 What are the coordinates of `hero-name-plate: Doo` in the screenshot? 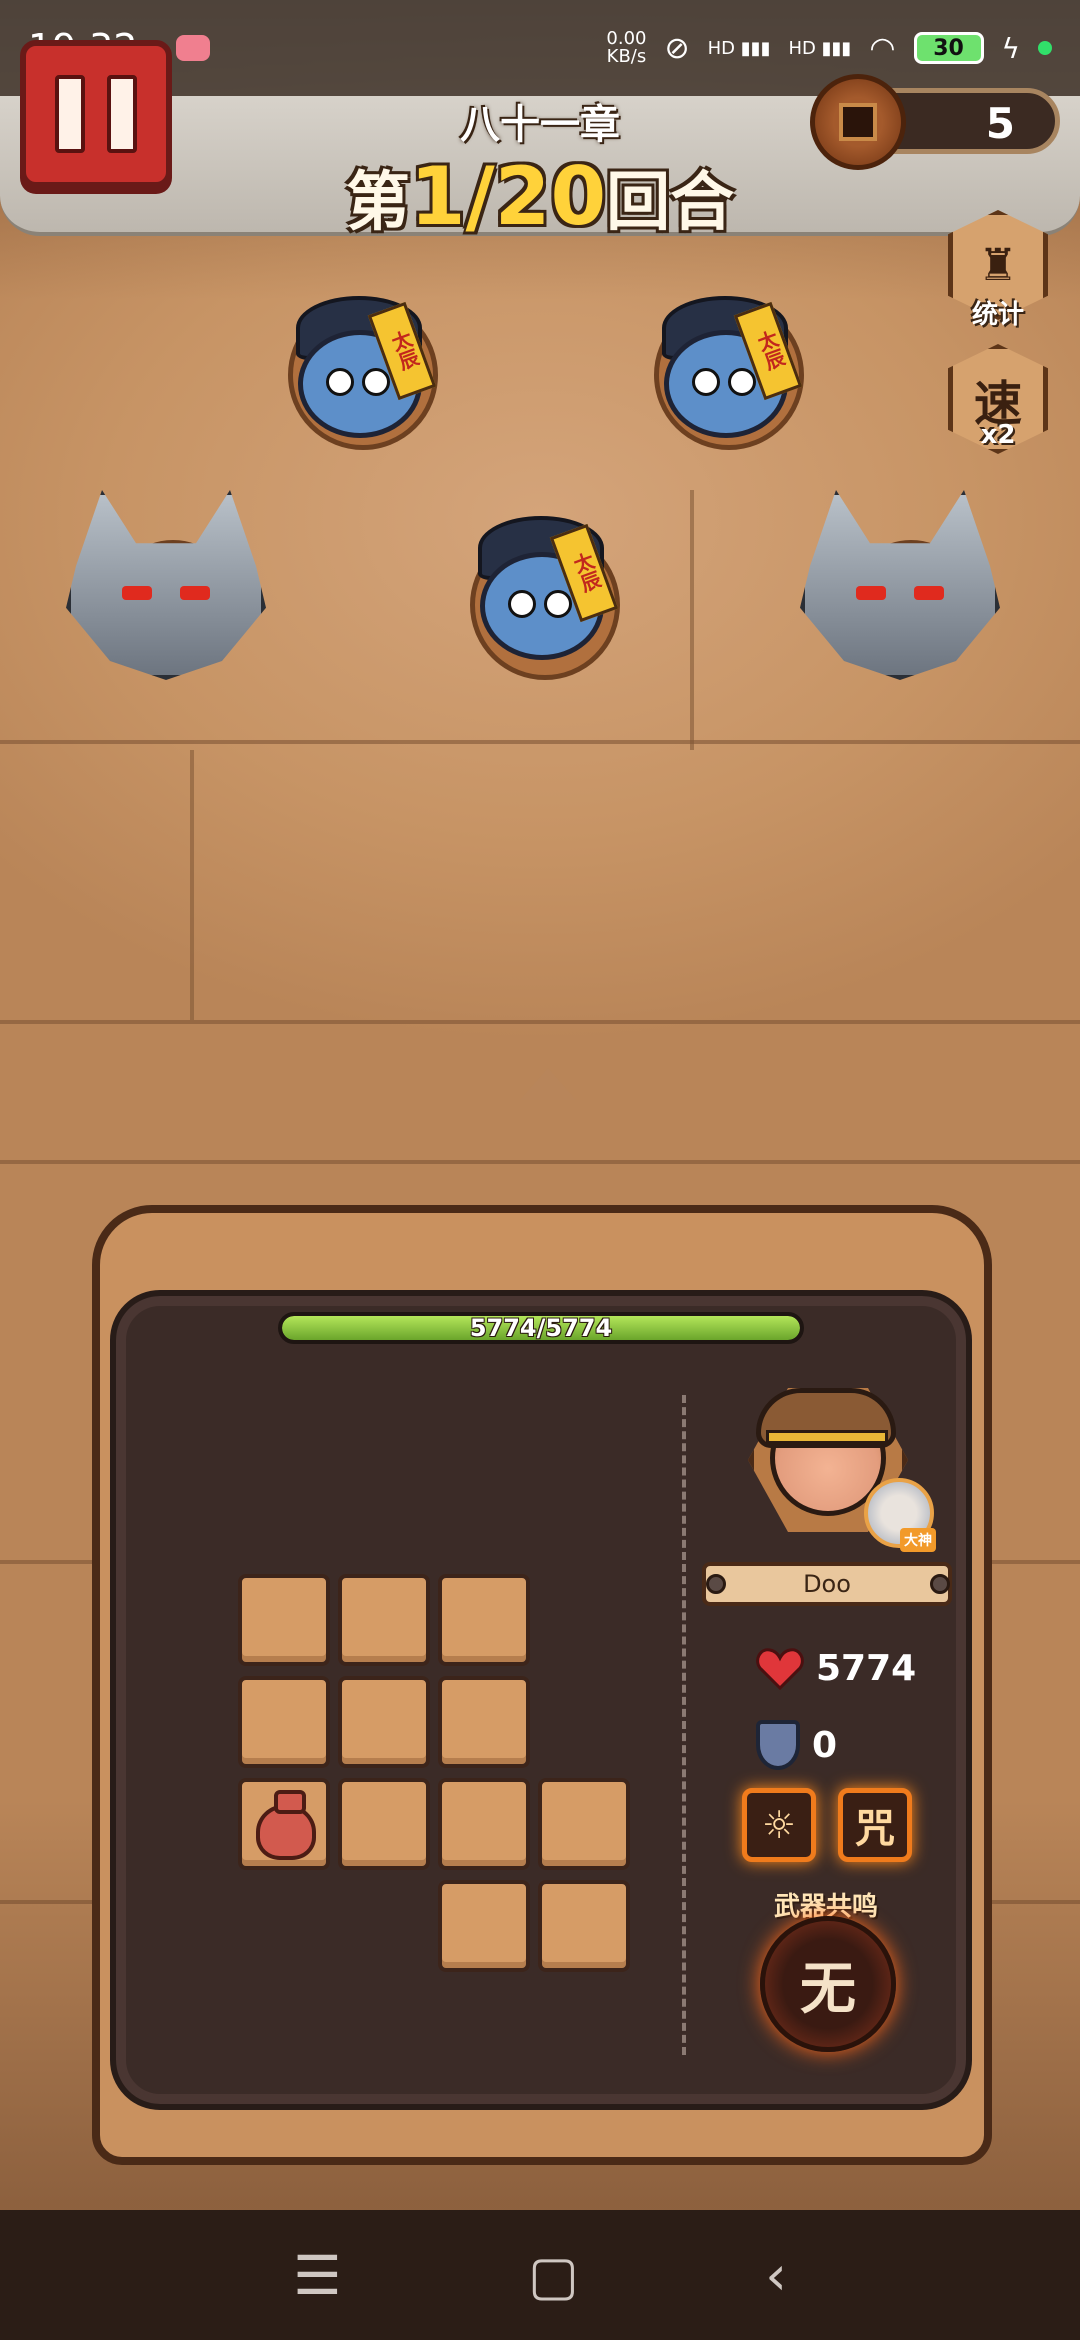 It's located at (827, 1584).